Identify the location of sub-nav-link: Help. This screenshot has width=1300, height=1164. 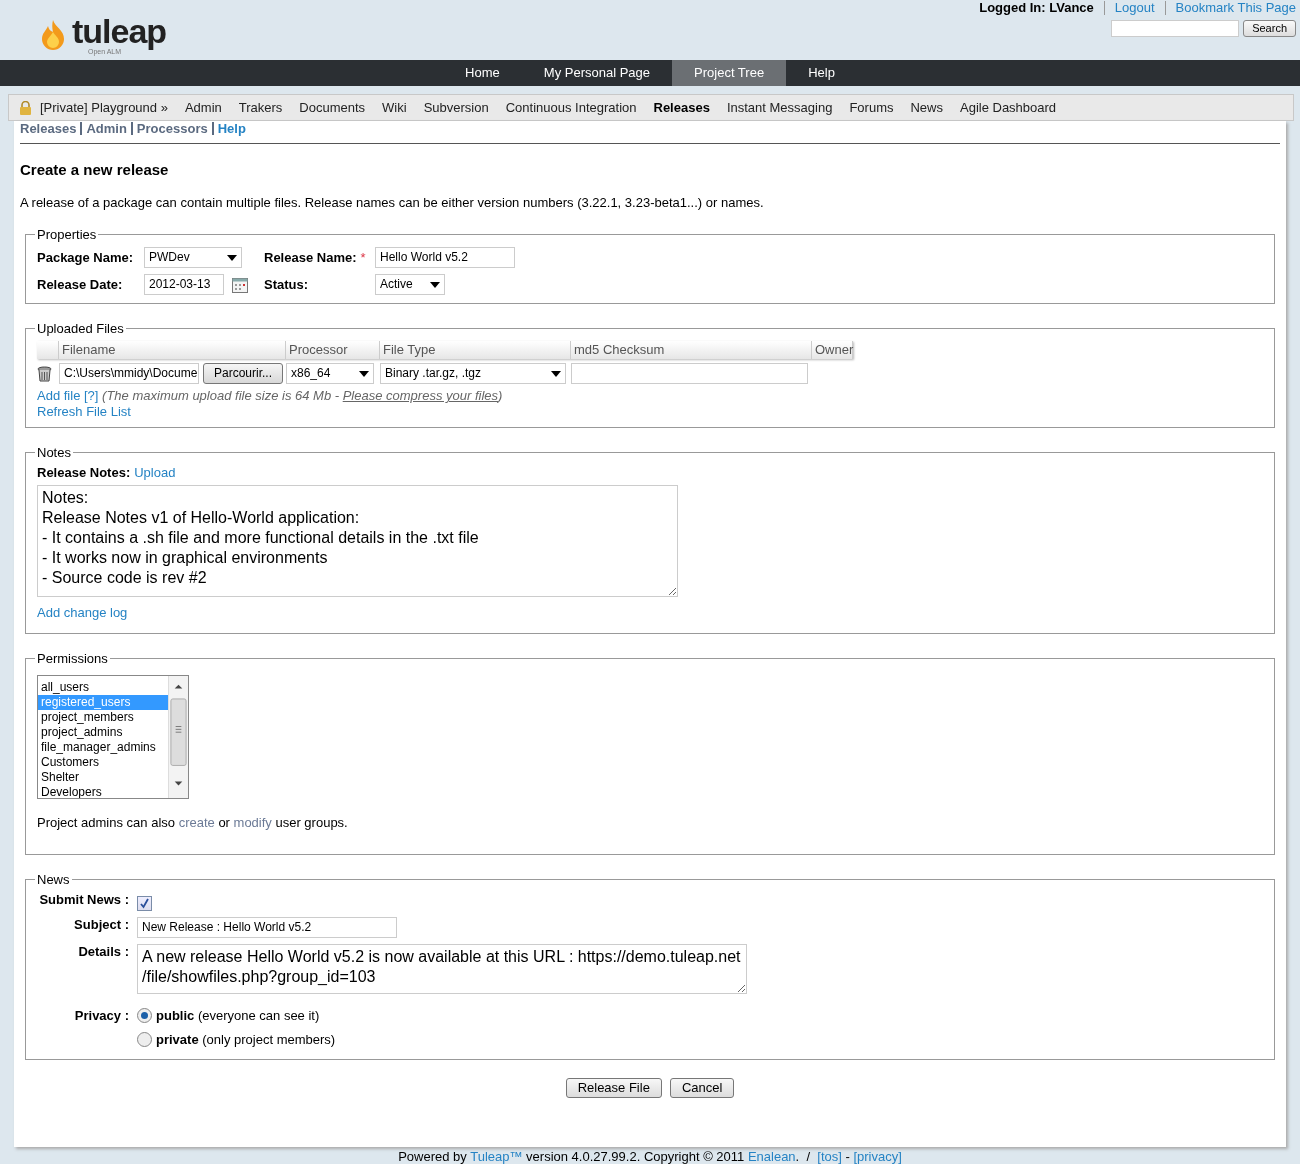
(228, 129).